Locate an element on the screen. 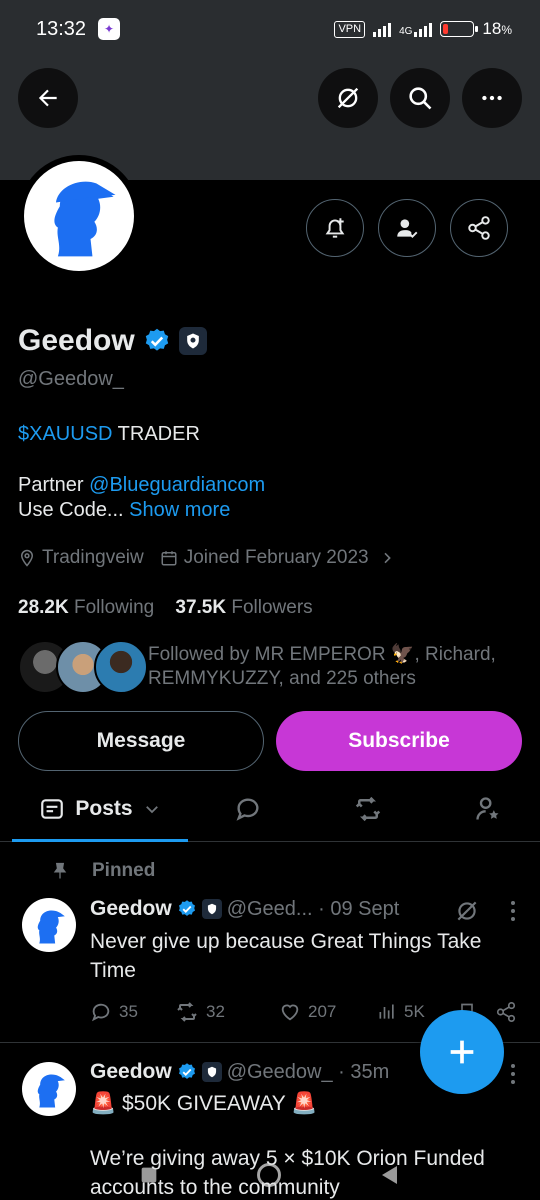 Image resolution: width=540 pixels, height=1200 pixels. search-icon is located at coordinates (420, 98).